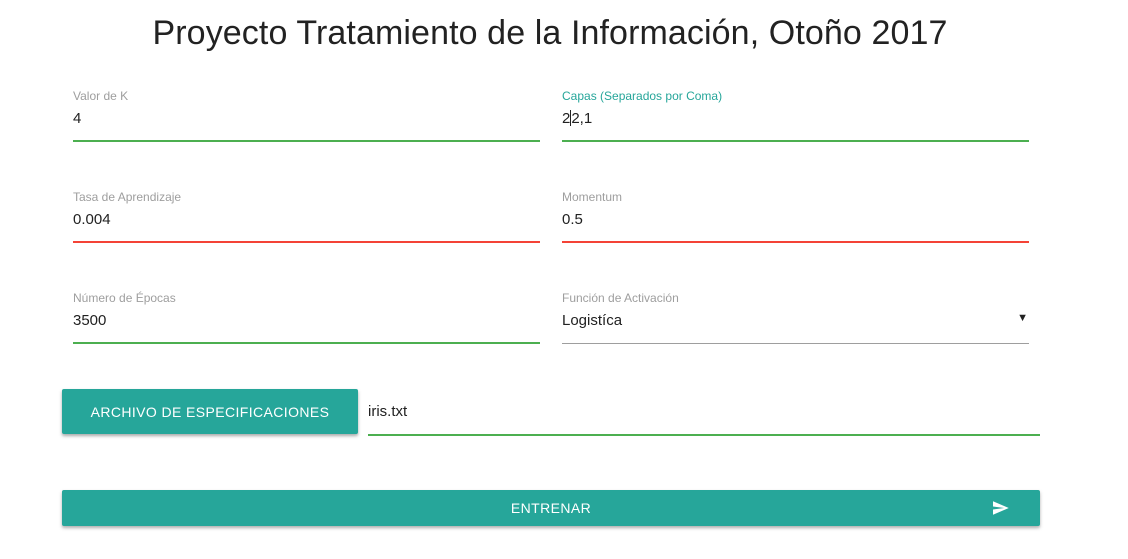 This screenshot has width=1128, height=559. Describe the element at coordinates (582, 118) in the screenshot. I see `layers-text-after-caret: 2,1` at that location.